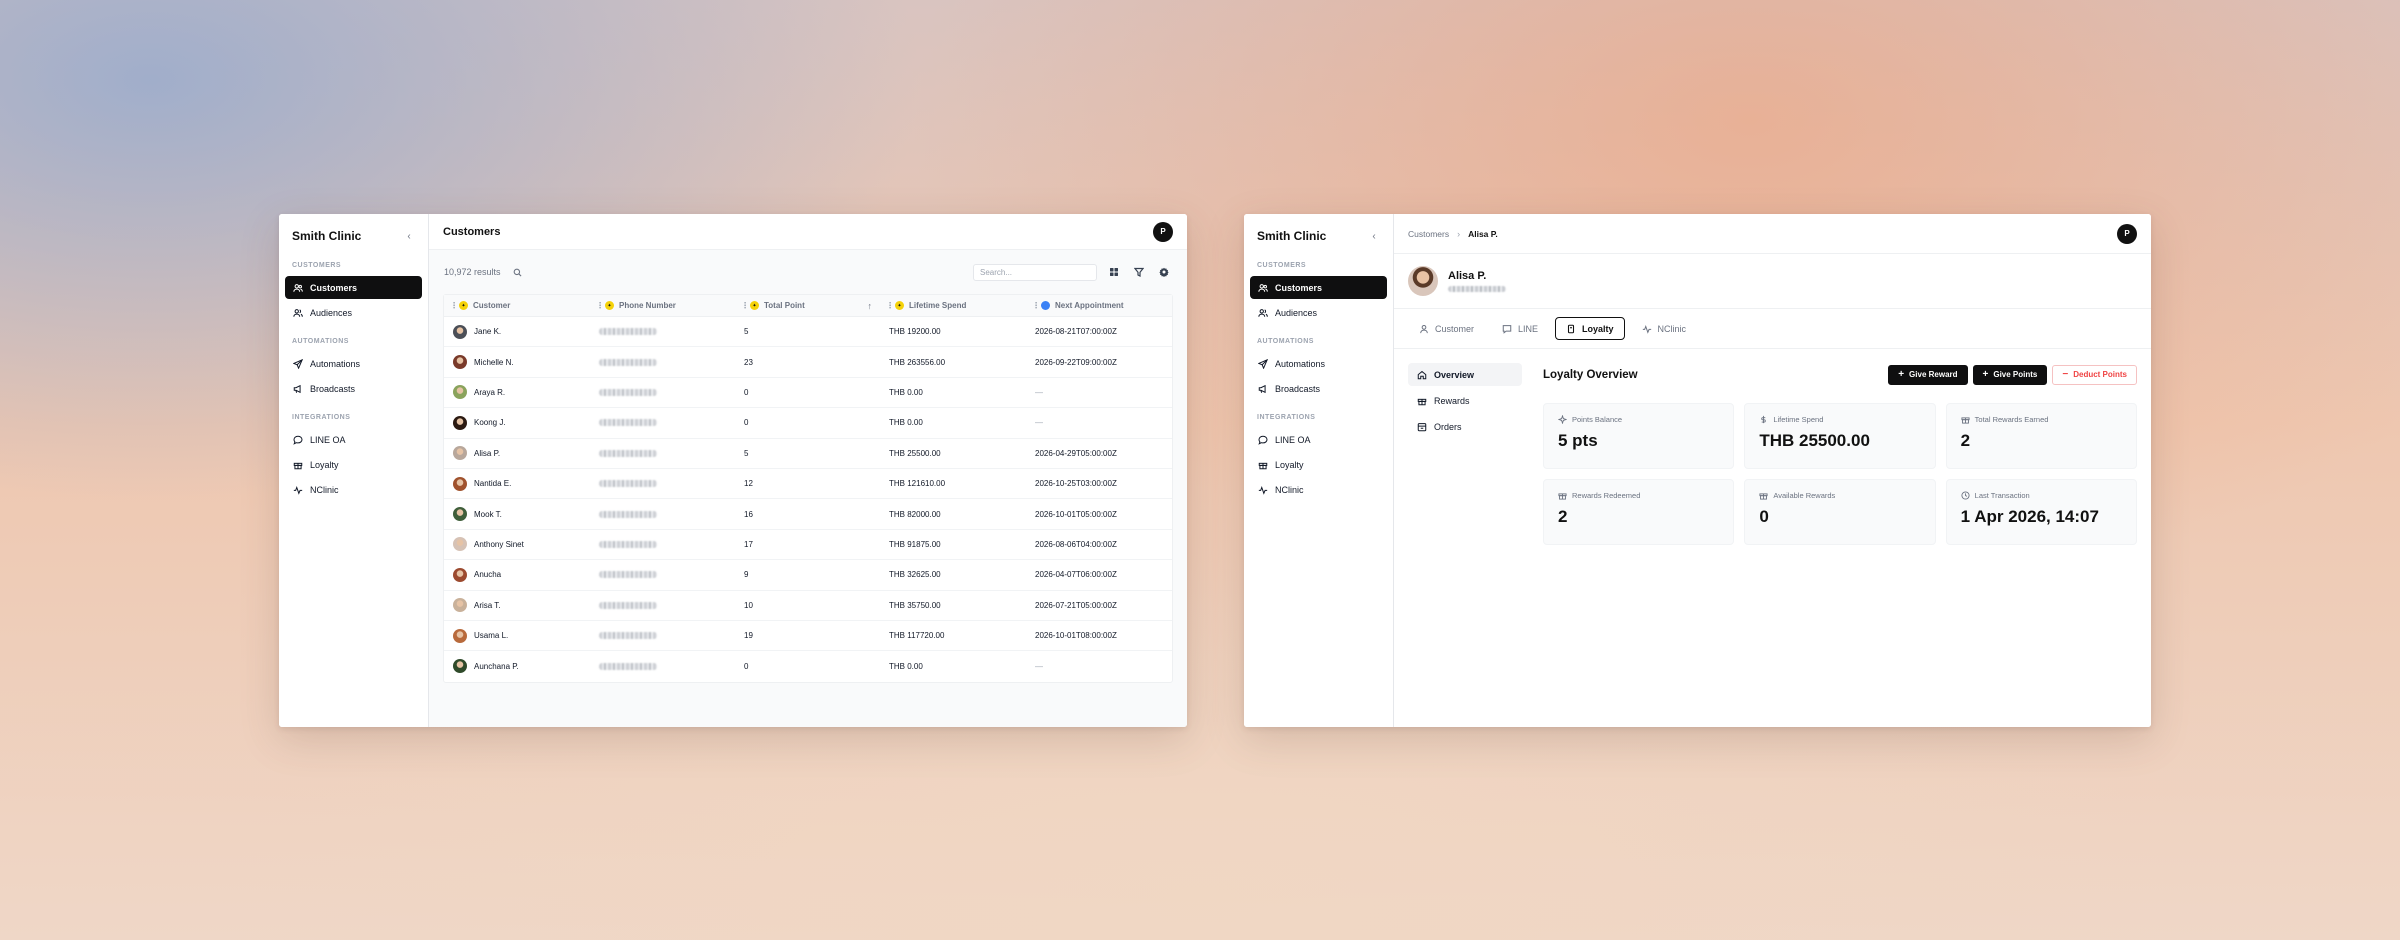 This screenshot has height=940, width=2400. What do you see at coordinates (1483, 233) in the screenshot?
I see `breadcrumb-current: Alisa P.` at bounding box center [1483, 233].